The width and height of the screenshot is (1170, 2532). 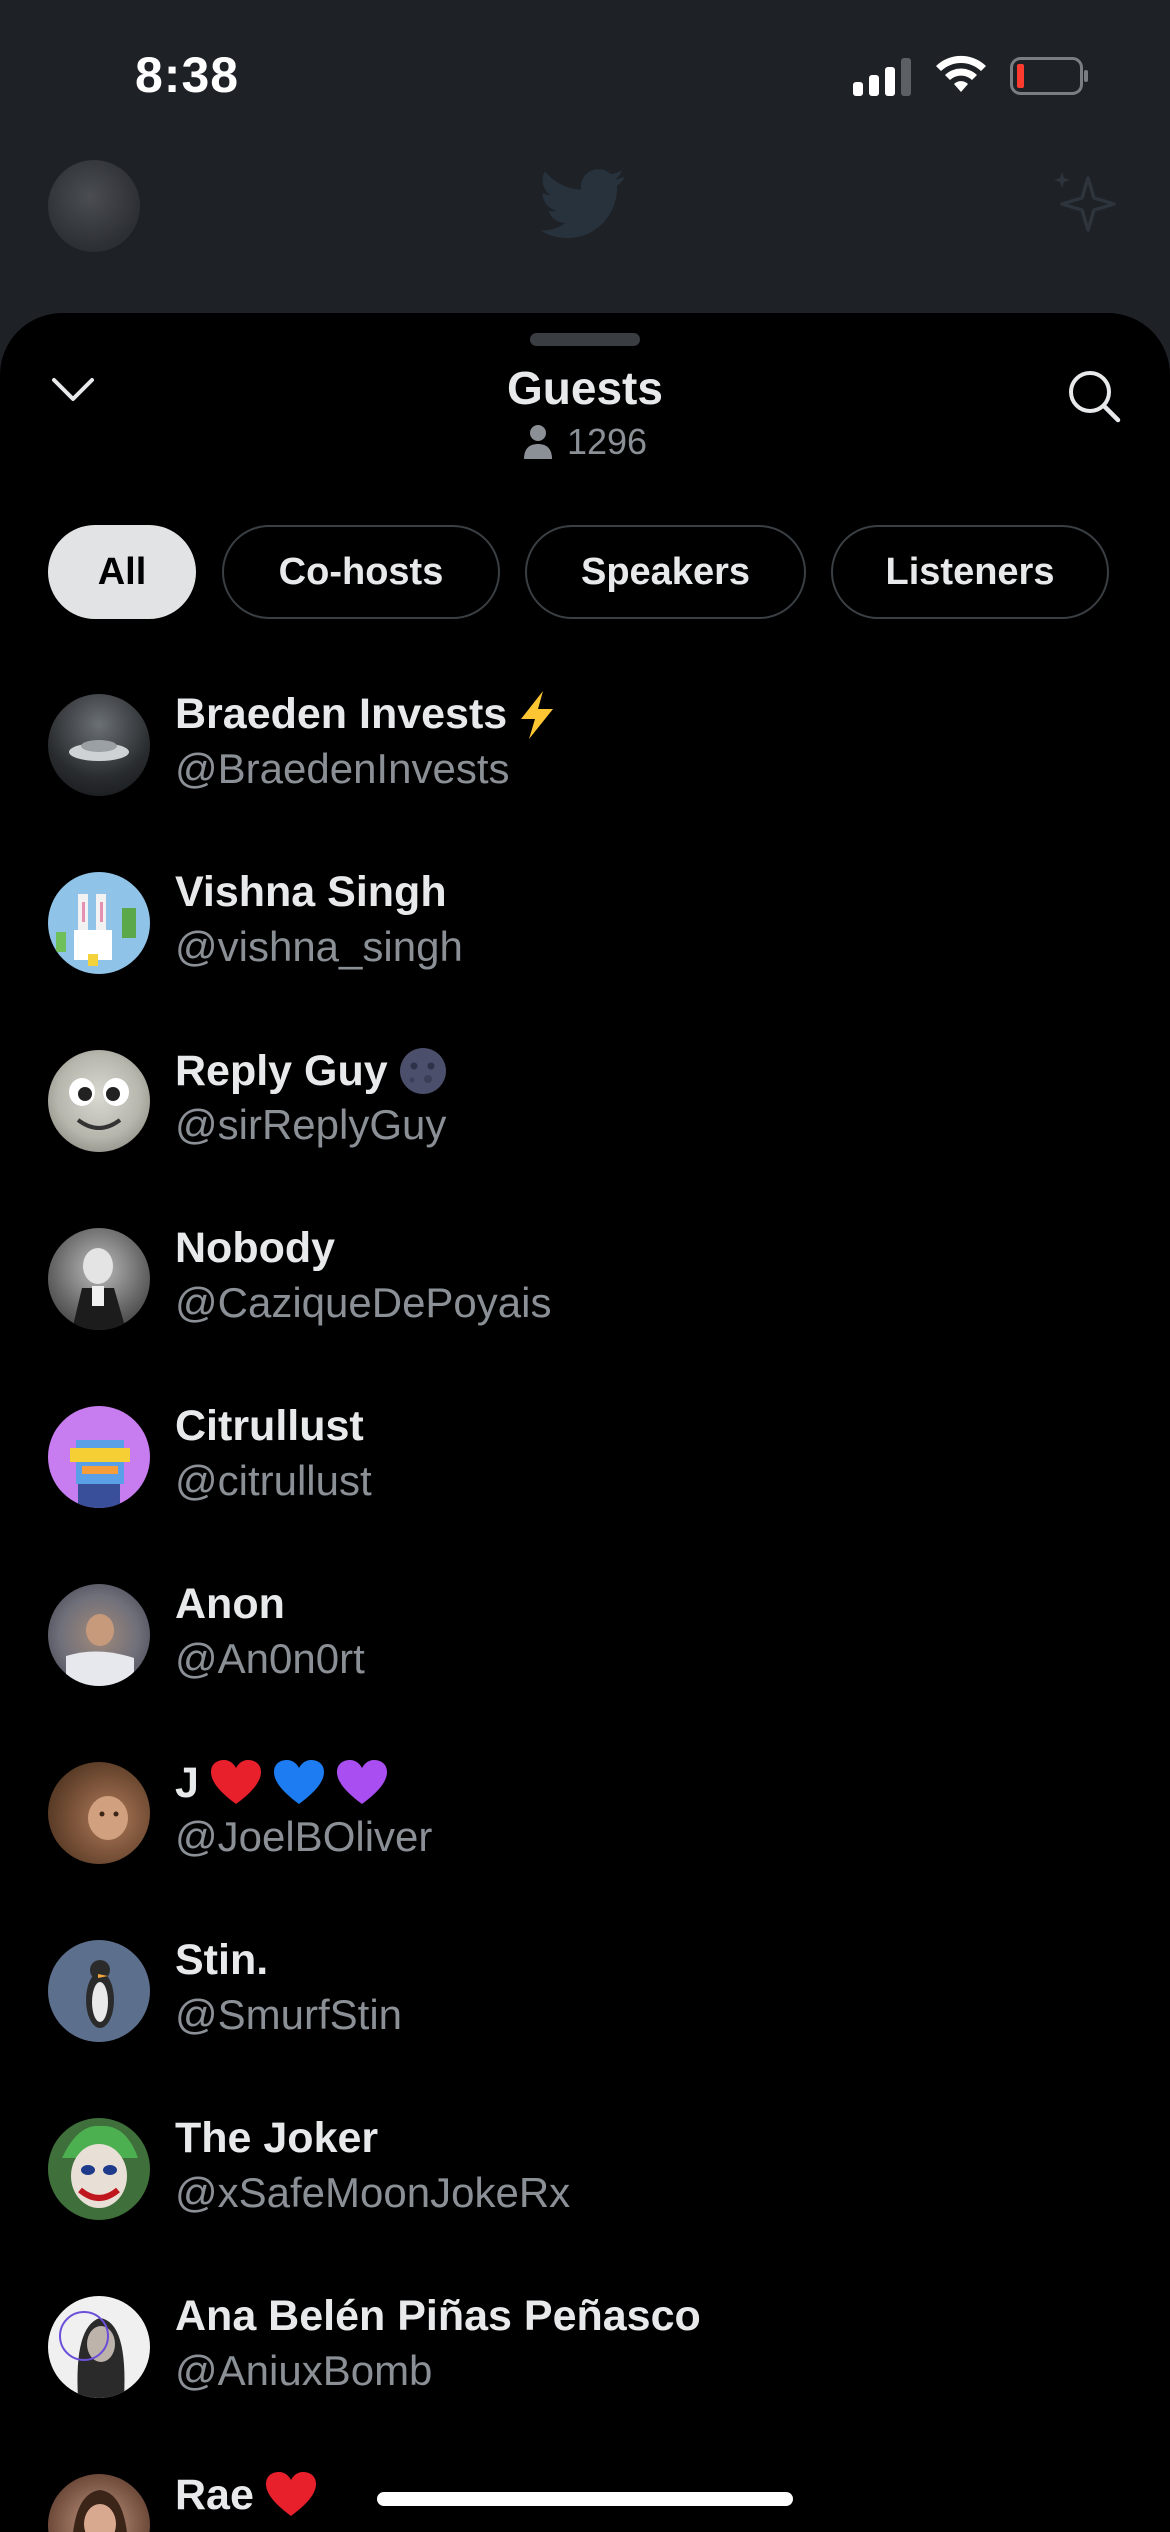 What do you see at coordinates (187, 1782) in the screenshot?
I see `guest-name-text: J` at bounding box center [187, 1782].